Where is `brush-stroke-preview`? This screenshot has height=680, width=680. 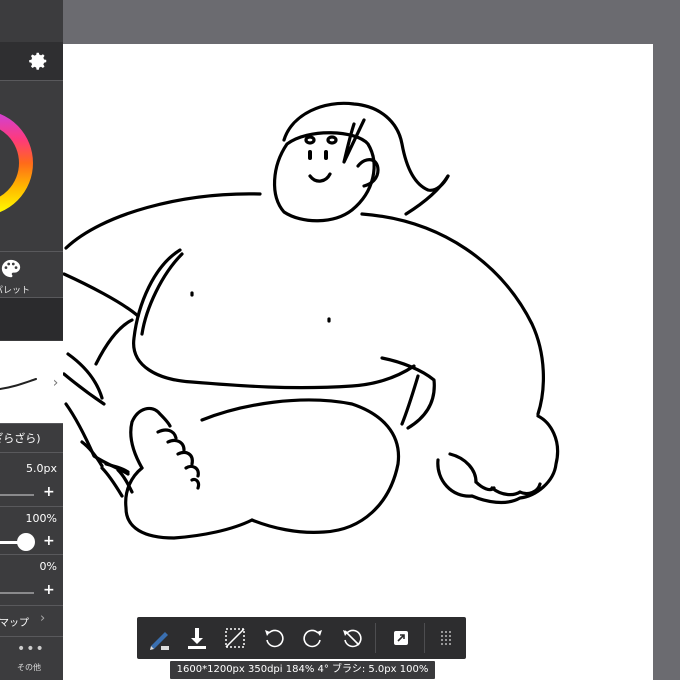
brush-stroke-preview is located at coordinates (18, 384).